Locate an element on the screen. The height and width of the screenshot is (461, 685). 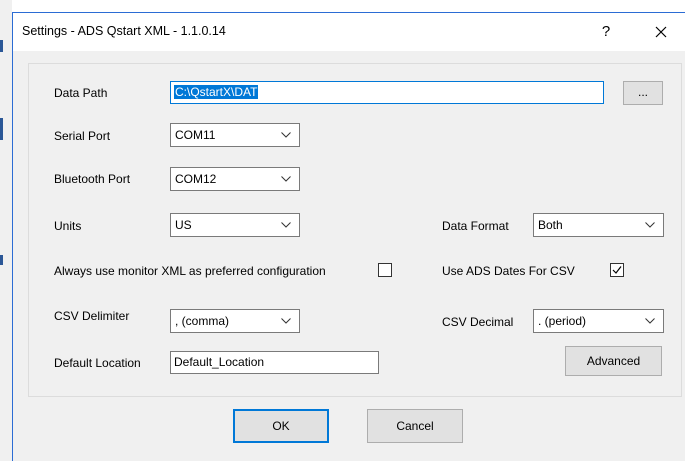
data-path-value: C:\QstartX\DAT is located at coordinates (216, 92).